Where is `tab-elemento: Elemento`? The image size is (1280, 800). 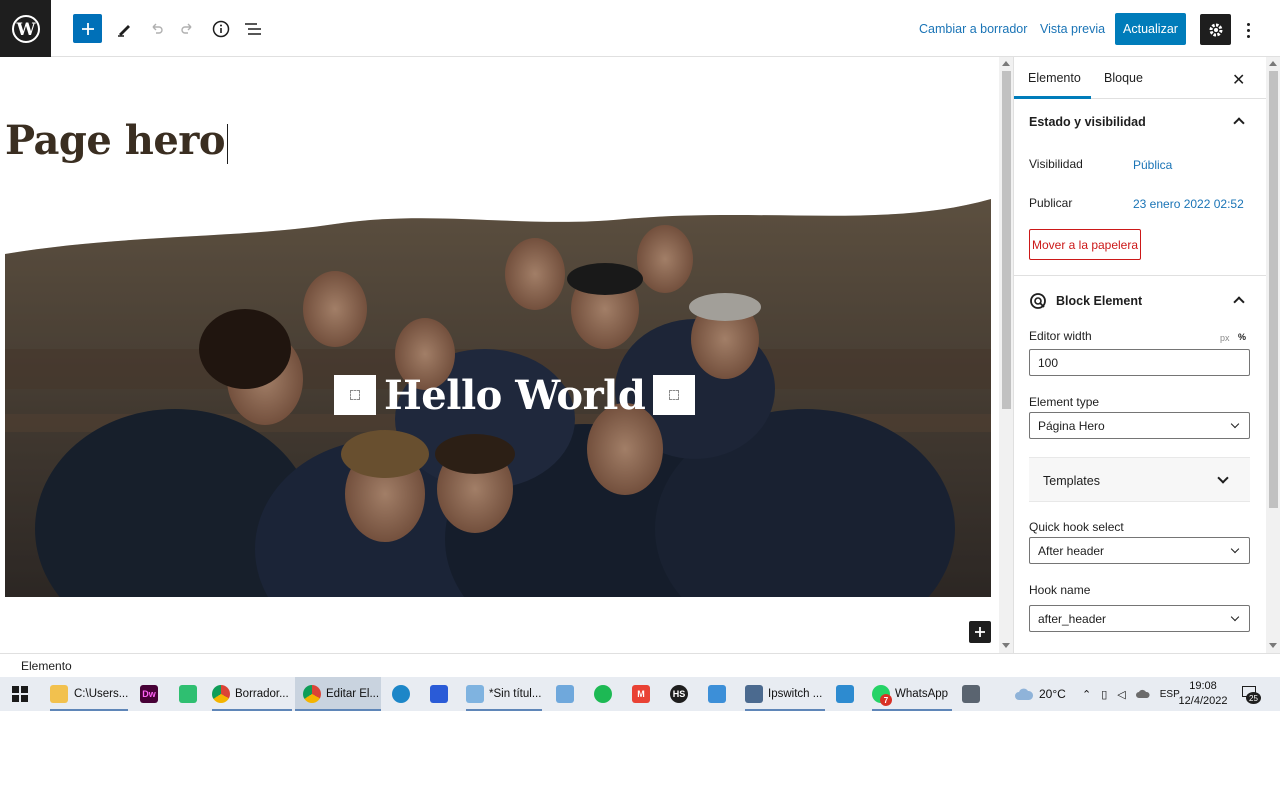
tab-elemento: Elemento is located at coordinates (1054, 78).